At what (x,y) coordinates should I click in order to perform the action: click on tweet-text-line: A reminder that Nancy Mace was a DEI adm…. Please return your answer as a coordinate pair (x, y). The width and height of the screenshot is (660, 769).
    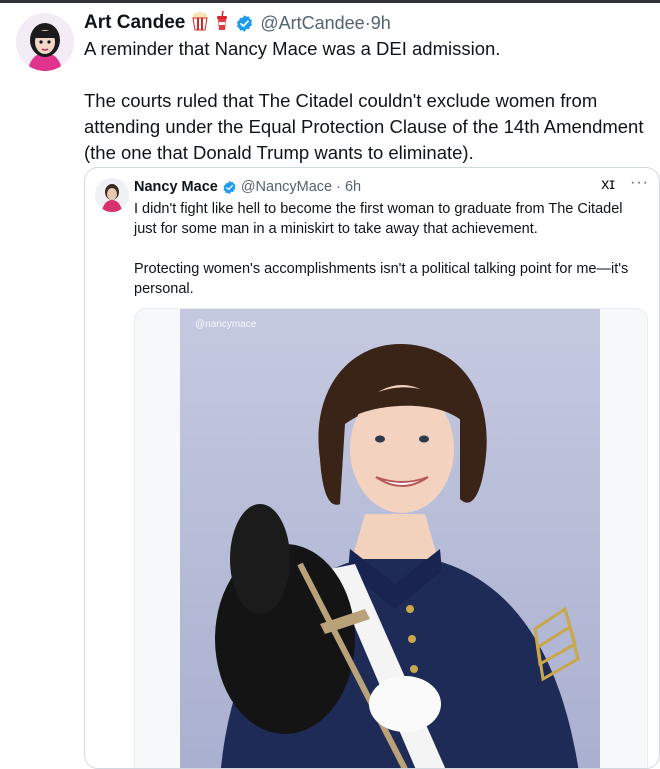
    Looking at the image, I should click on (292, 48).